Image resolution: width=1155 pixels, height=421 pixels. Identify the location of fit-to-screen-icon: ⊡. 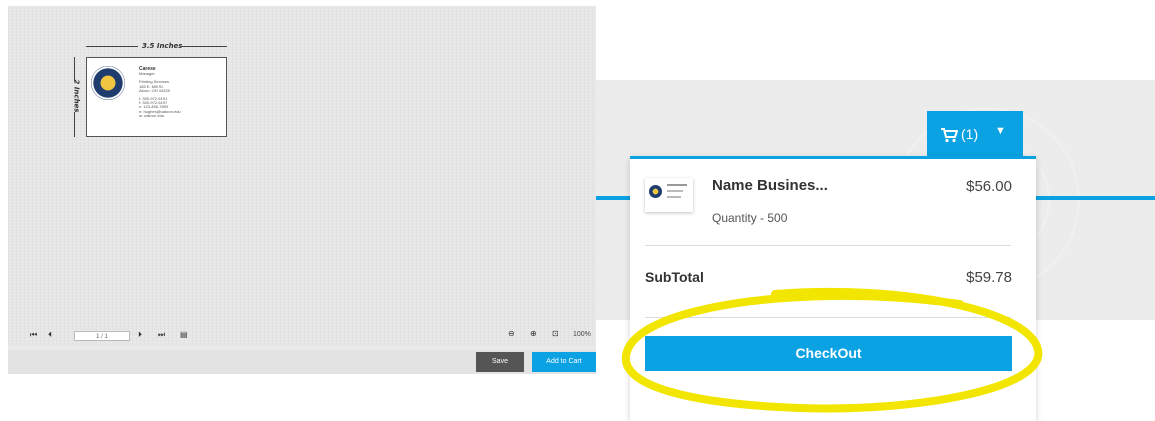
(555, 333).